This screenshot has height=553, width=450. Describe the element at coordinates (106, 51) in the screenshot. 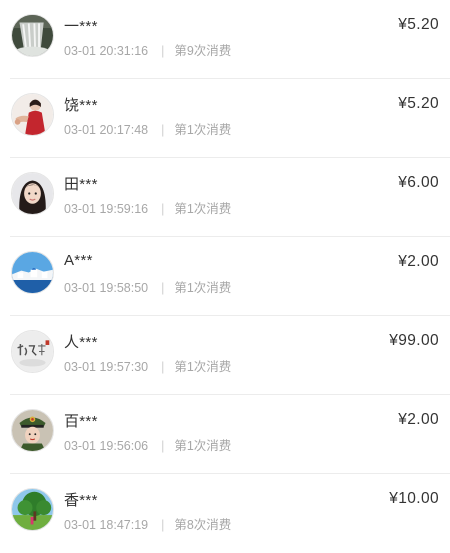

I see `record-time: 03-01 20:31:16` at that location.